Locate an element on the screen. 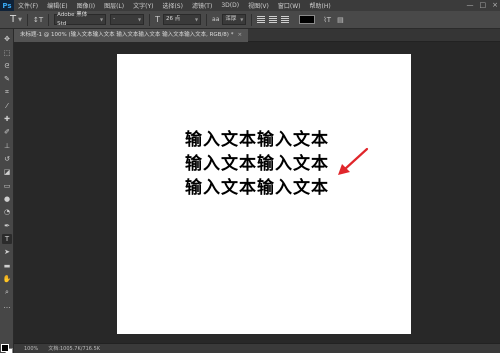  text-orientation-icon: ↕T is located at coordinates (38, 20).